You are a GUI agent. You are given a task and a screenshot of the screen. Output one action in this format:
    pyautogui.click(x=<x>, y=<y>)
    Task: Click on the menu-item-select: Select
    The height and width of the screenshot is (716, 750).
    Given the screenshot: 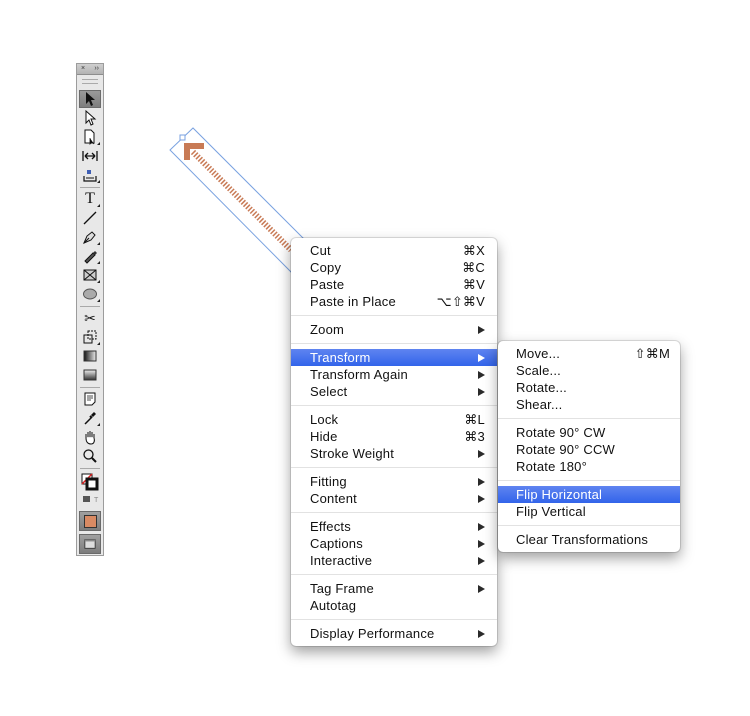 What is the action you would take?
    pyautogui.click(x=394, y=391)
    